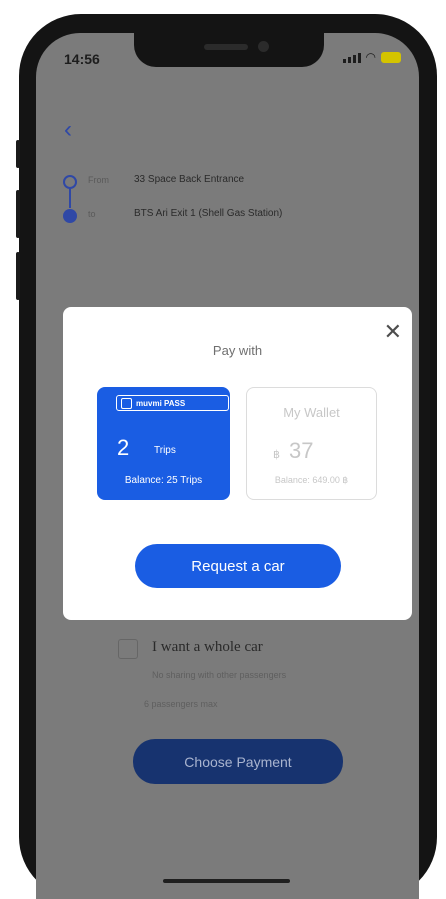 This screenshot has width=446, height=899. Describe the element at coordinates (208, 213) in the screenshot. I see `to-value: BTS Ari Exit 1 (Shell Gas Station)` at that location.